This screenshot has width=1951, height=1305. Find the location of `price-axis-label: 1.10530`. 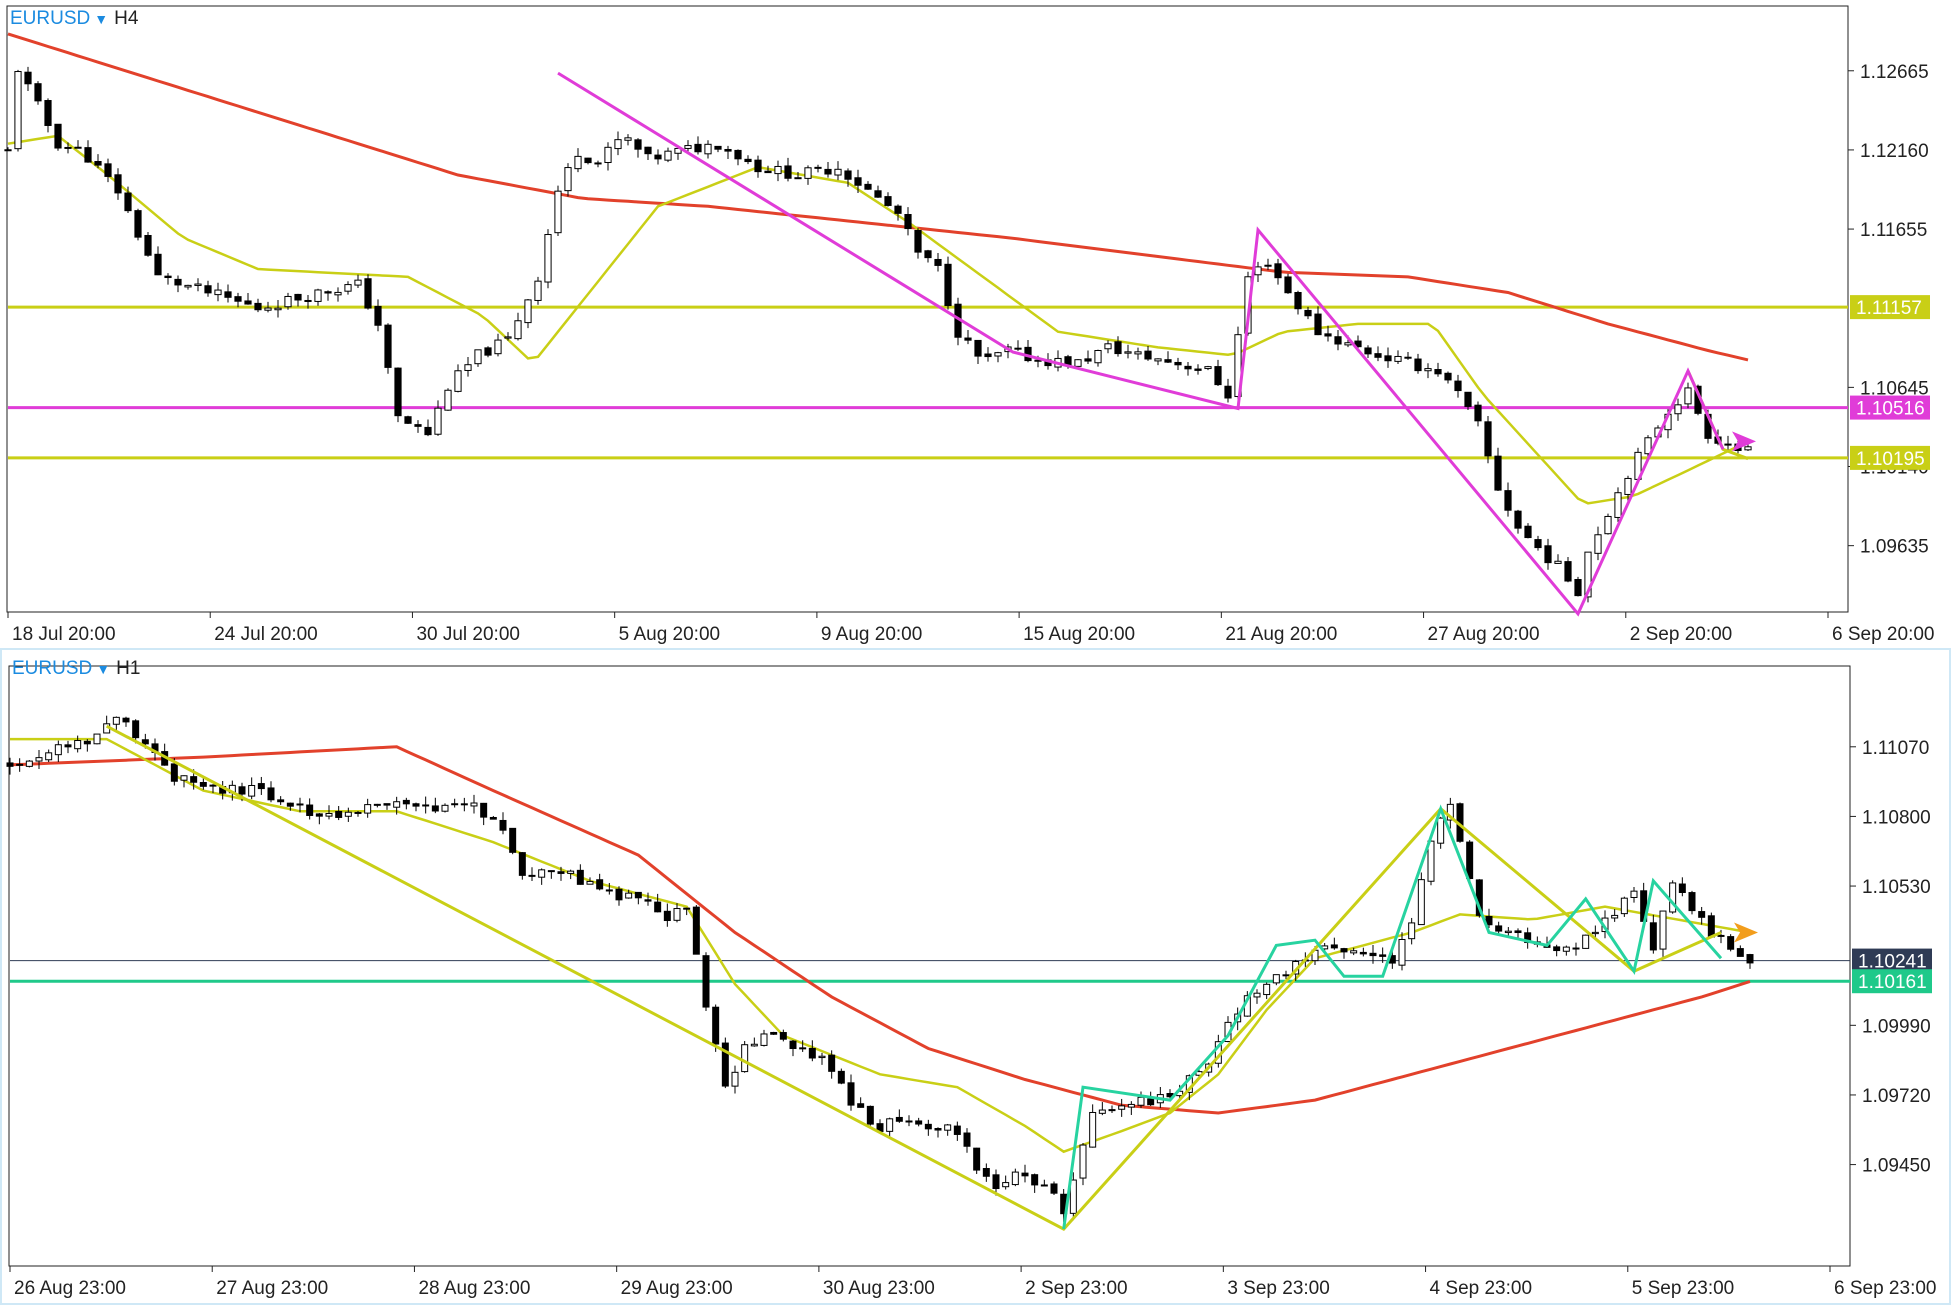

price-axis-label: 1.10530 is located at coordinates (1896, 887).